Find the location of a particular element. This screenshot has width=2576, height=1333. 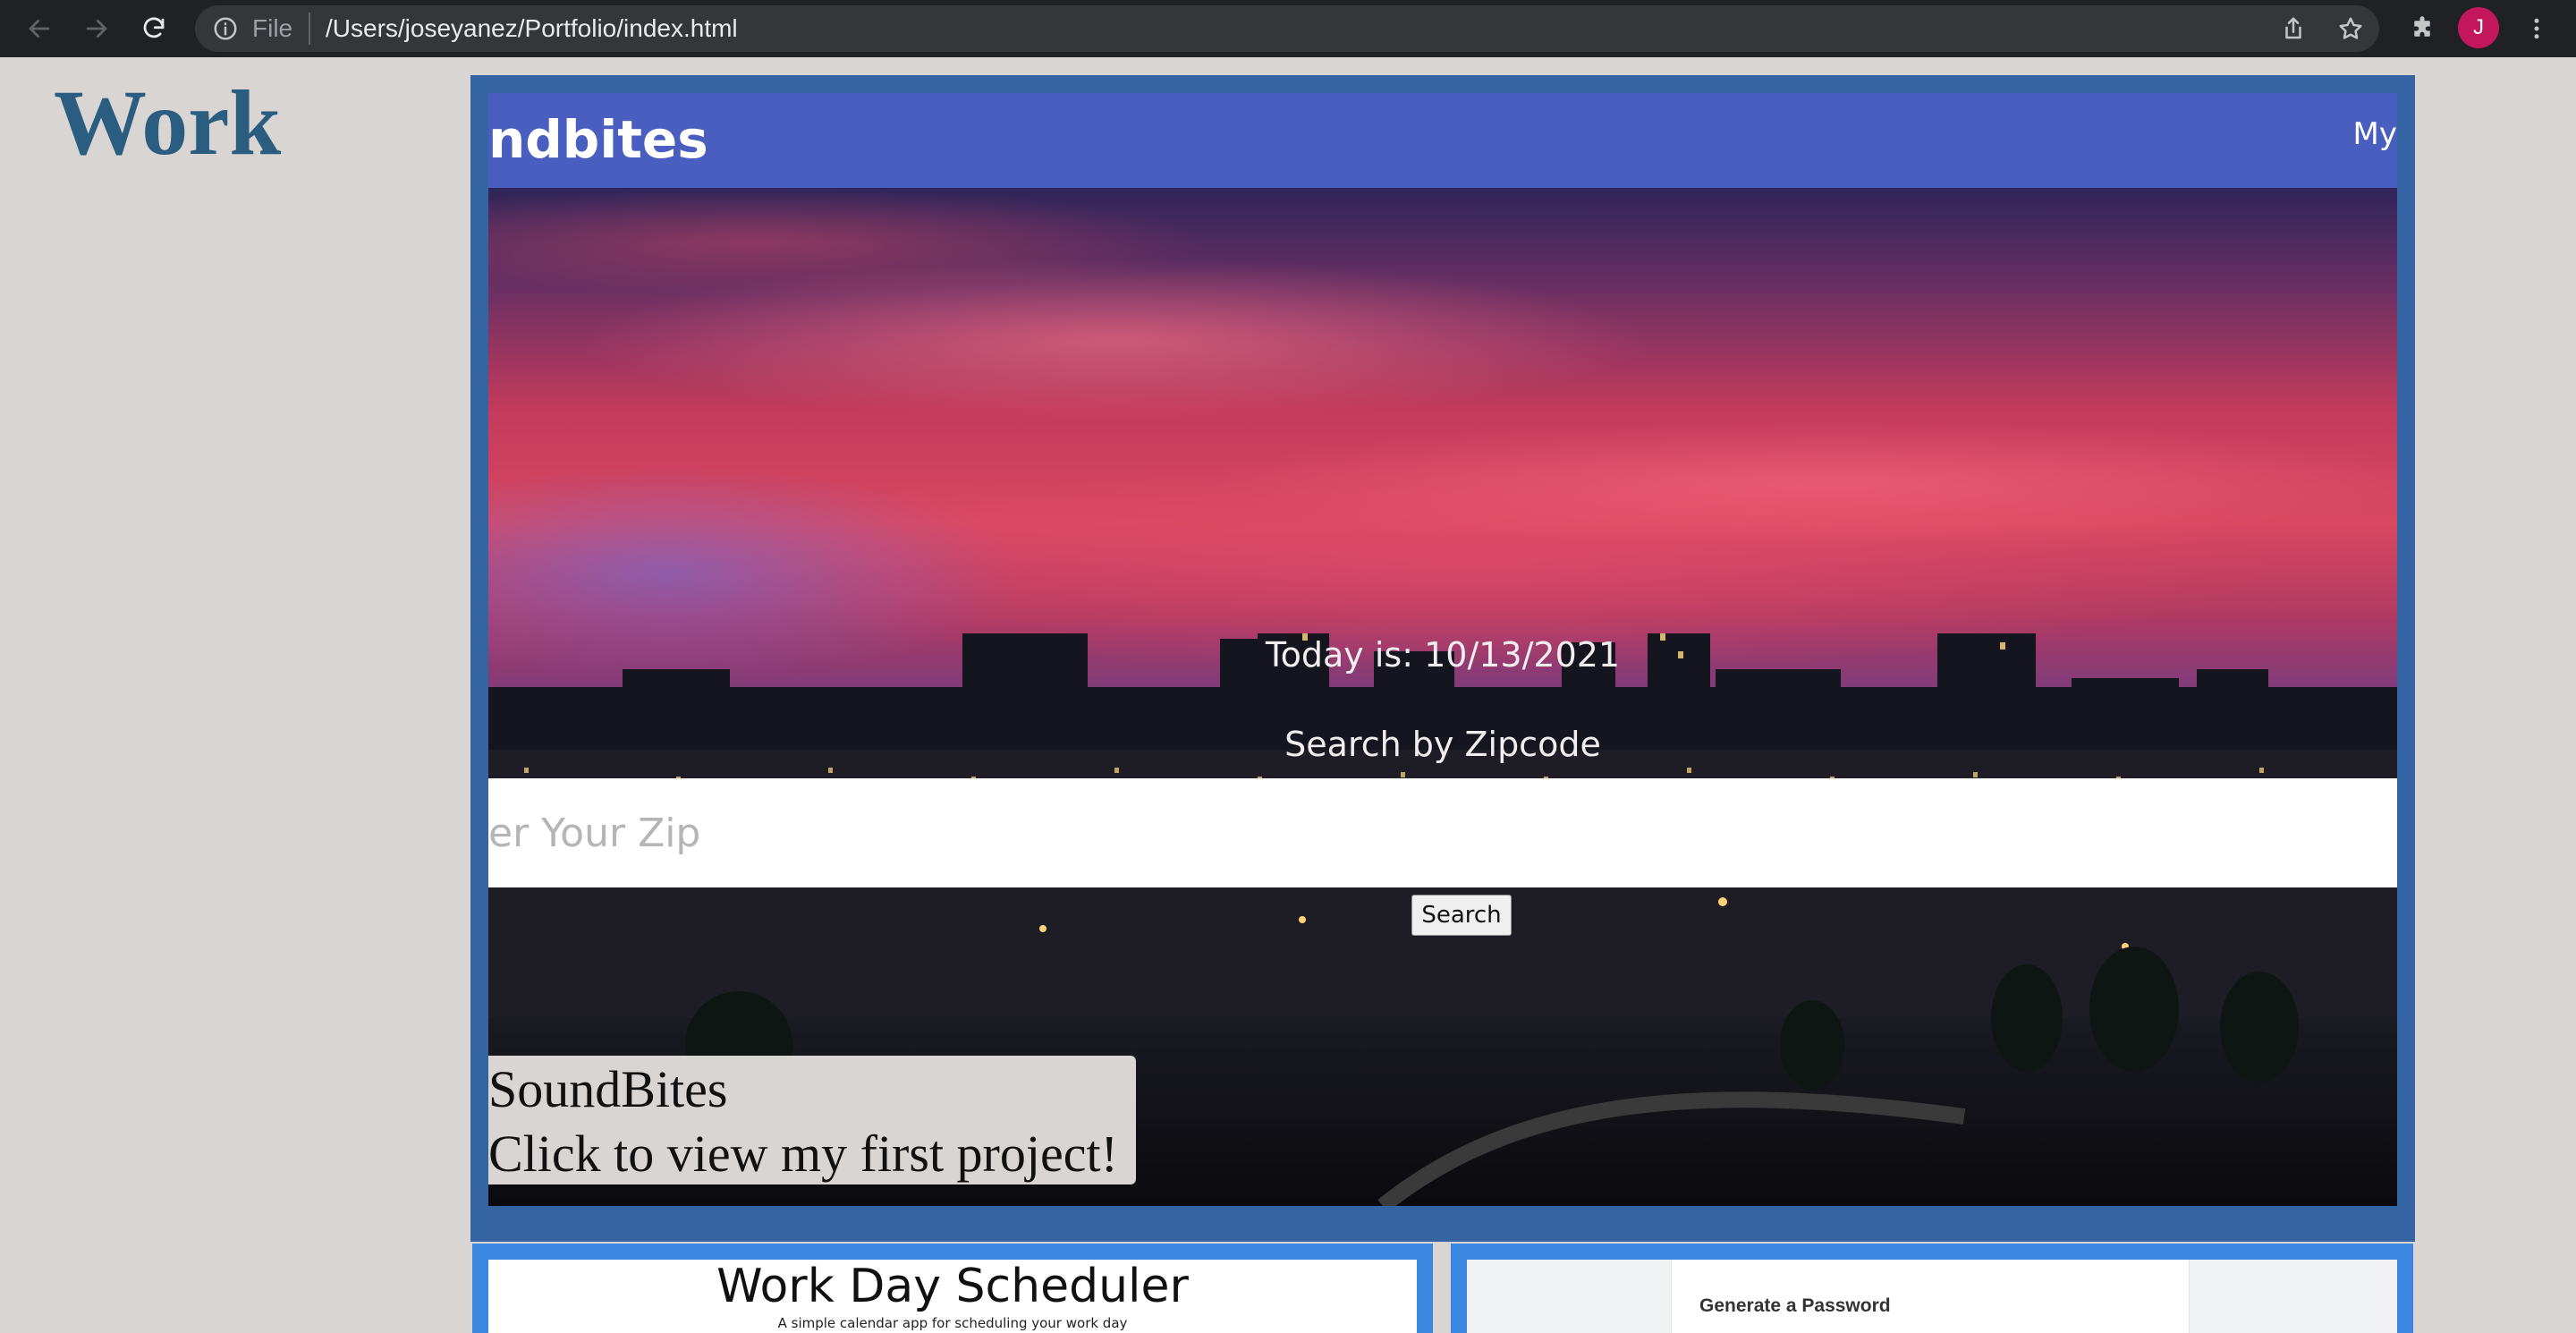

browser-menu-button is located at coordinates (2536, 28).